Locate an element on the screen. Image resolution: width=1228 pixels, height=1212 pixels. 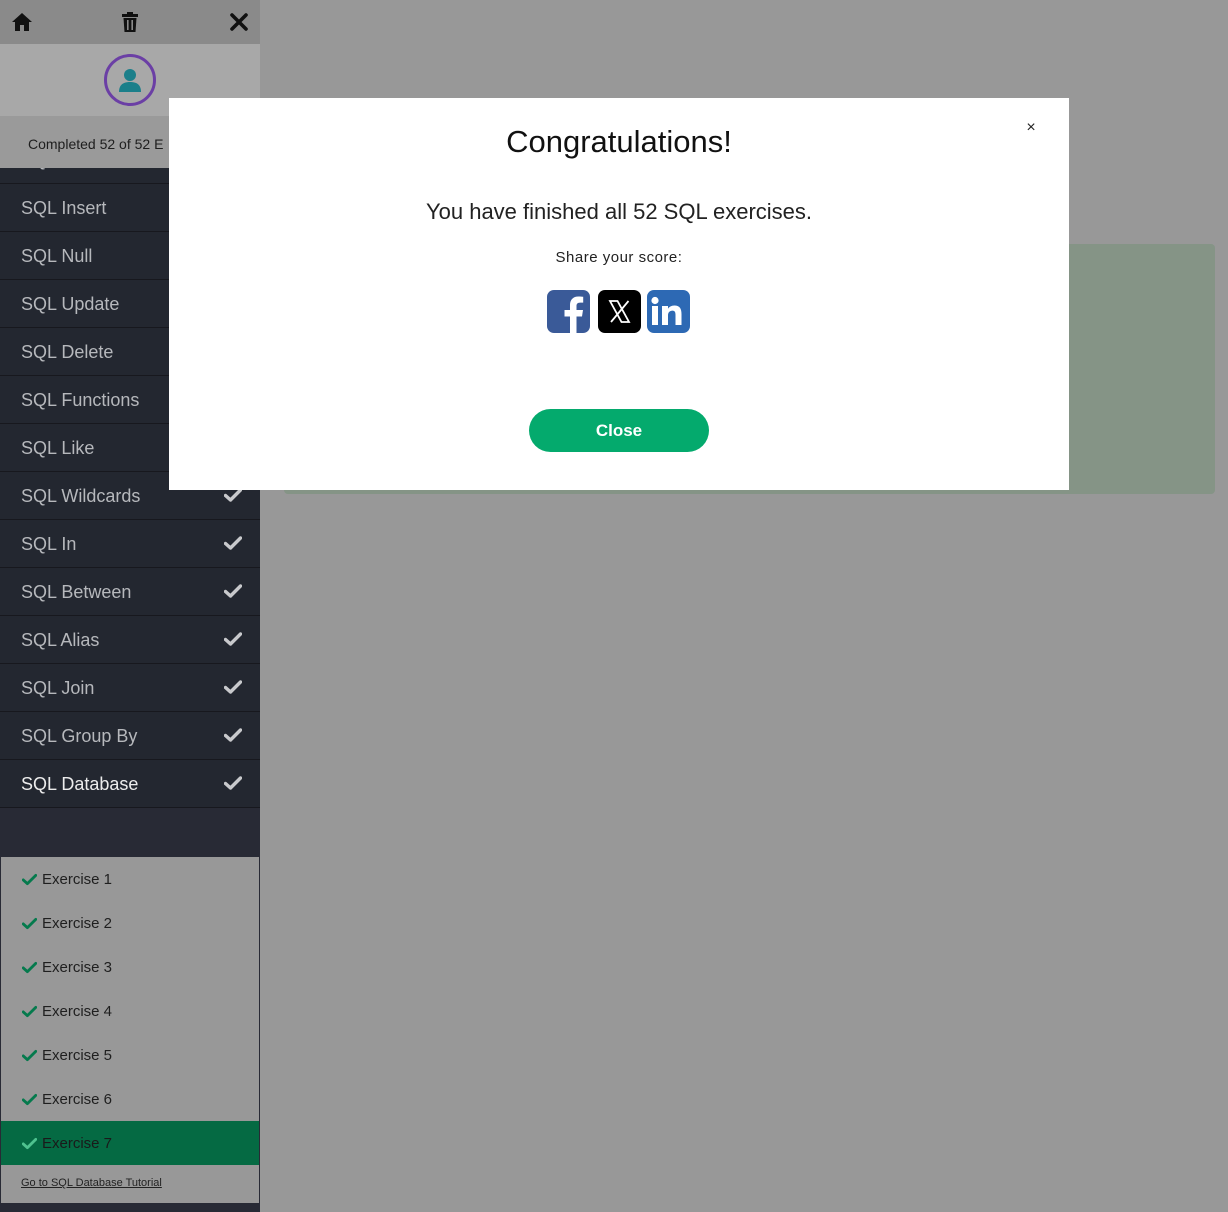
exercise-label: Exercise 4 is located at coordinates (77, 1011).